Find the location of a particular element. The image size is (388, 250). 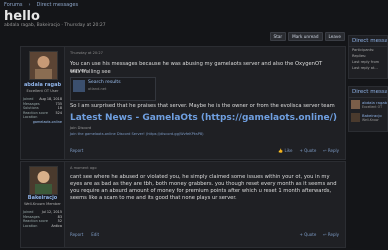

conversation-actions: Star Mark unread Leave is located at coordinates (307, 36).